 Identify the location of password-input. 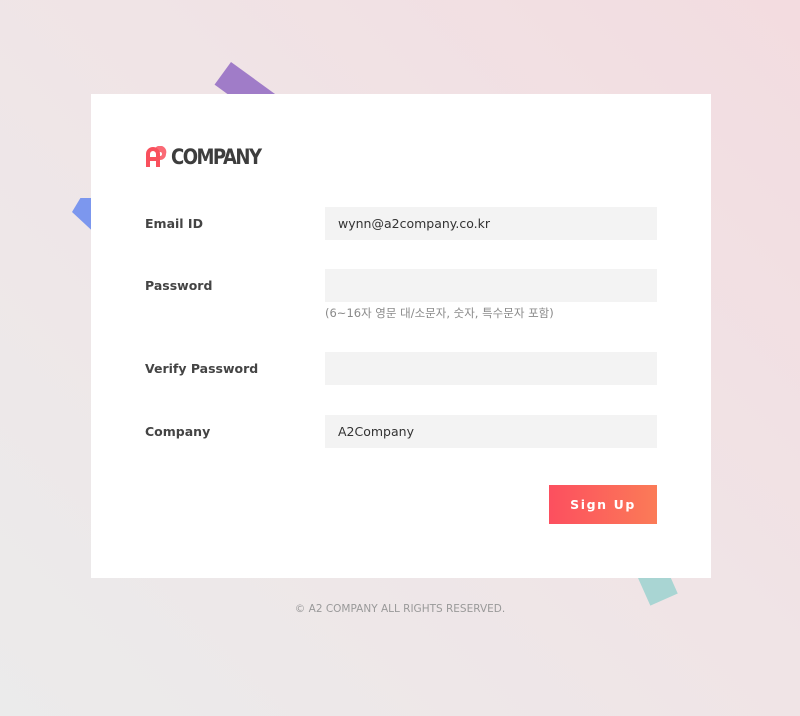
(491, 285).